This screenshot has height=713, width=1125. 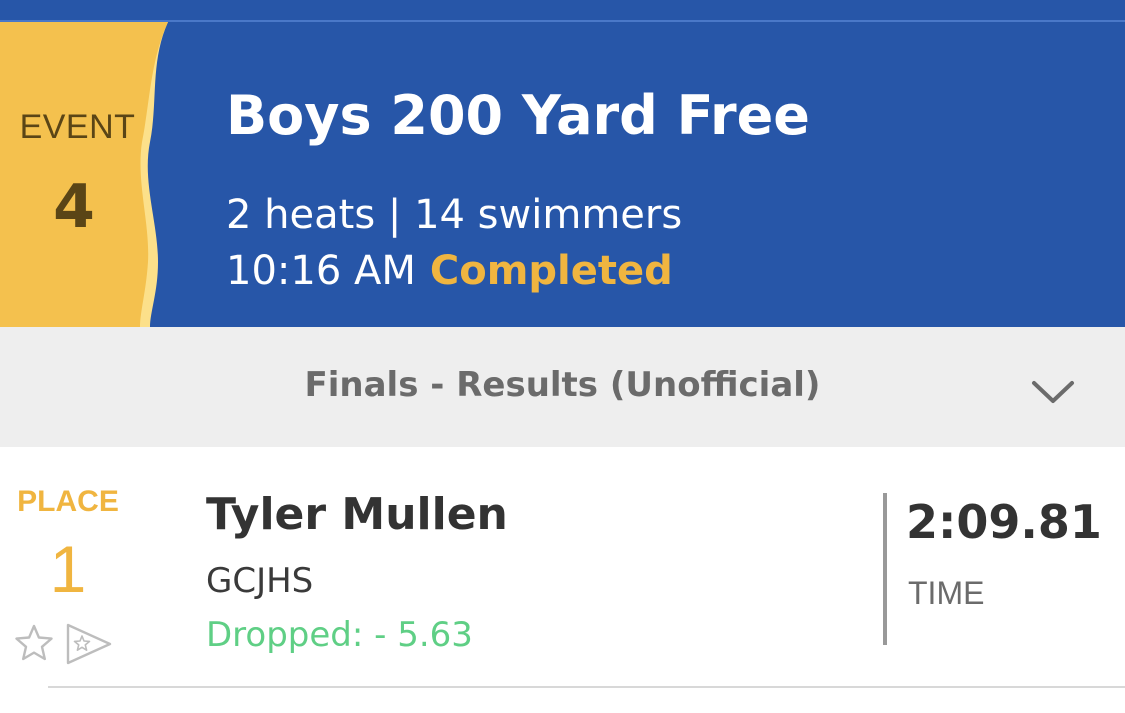 What do you see at coordinates (260, 581) in the screenshot?
I see `team-name: GCJHS` at bounding box center [260, 581].